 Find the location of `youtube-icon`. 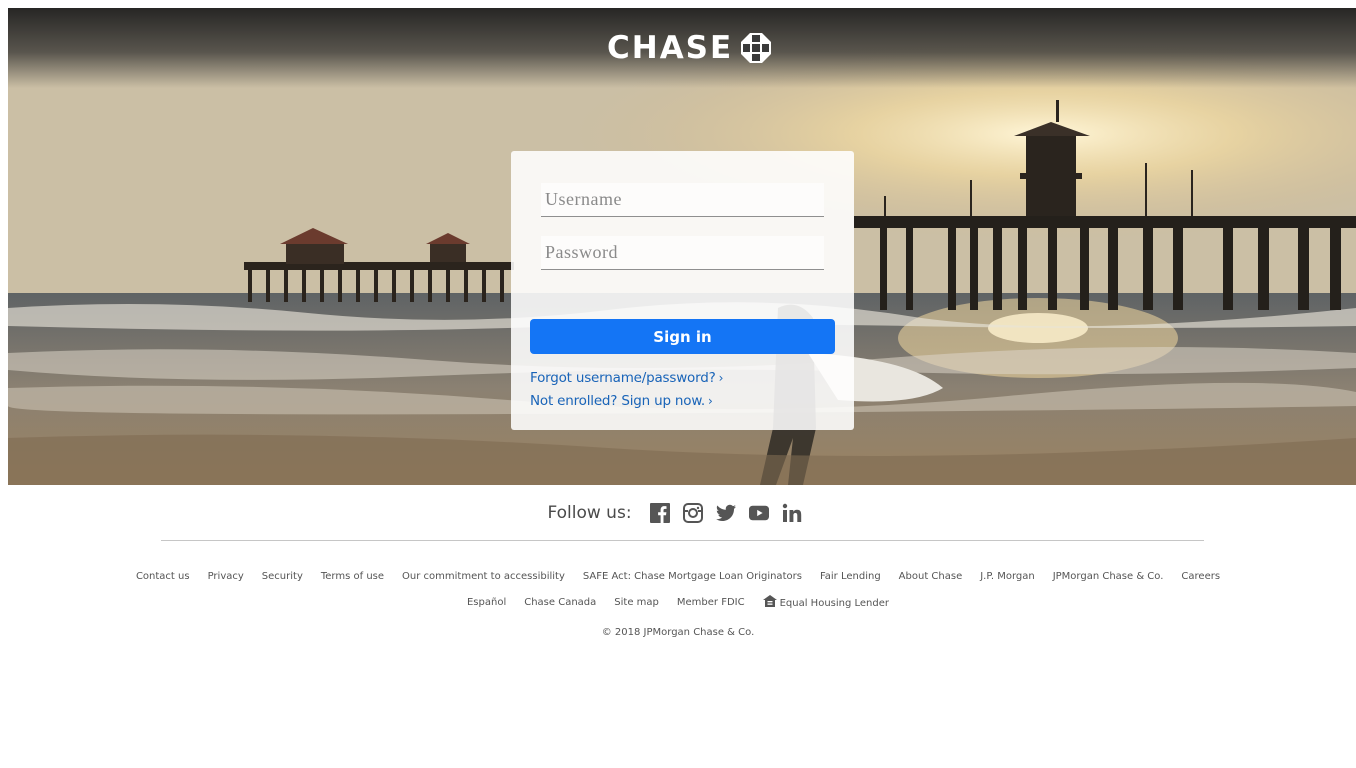

youtube-icon is located at coordinates (759, 513).